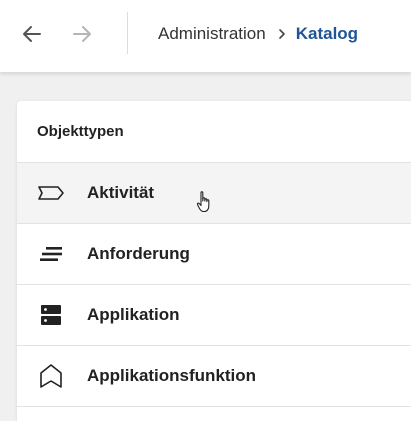  What do you see at coordinates (214, 315) in the screenshot?
I see `list-item-applikation: Applikation` at bounding box center [214, 315].